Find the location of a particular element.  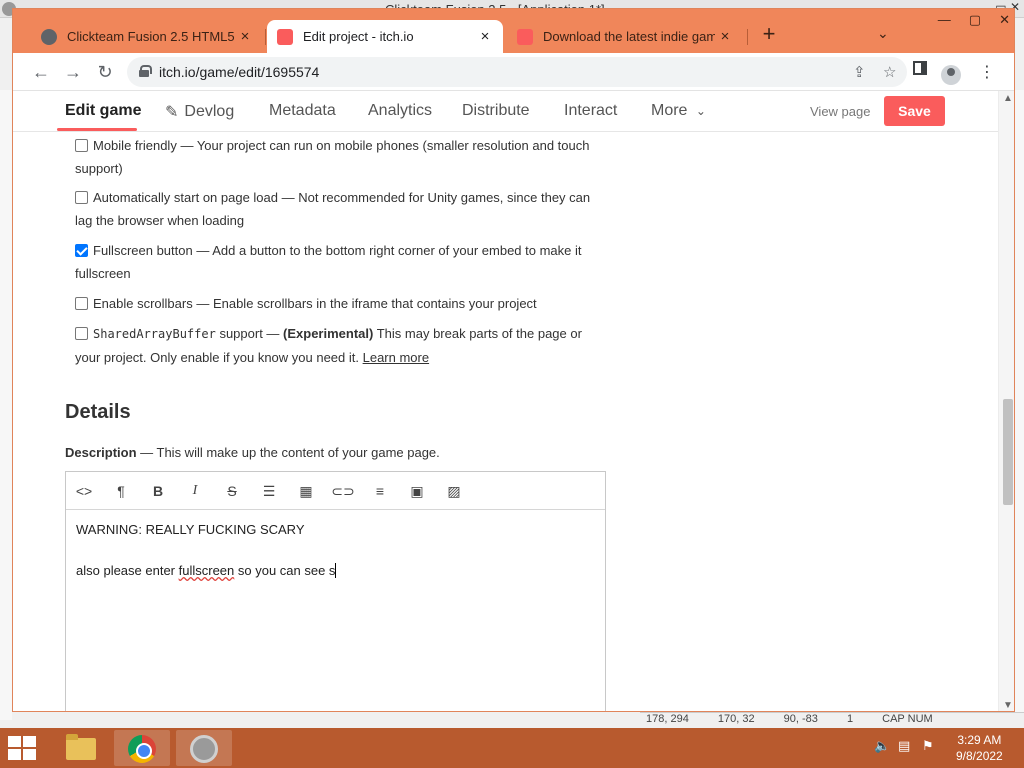

link-icon: ⊂⊃ is located at coordinates (343, 491).